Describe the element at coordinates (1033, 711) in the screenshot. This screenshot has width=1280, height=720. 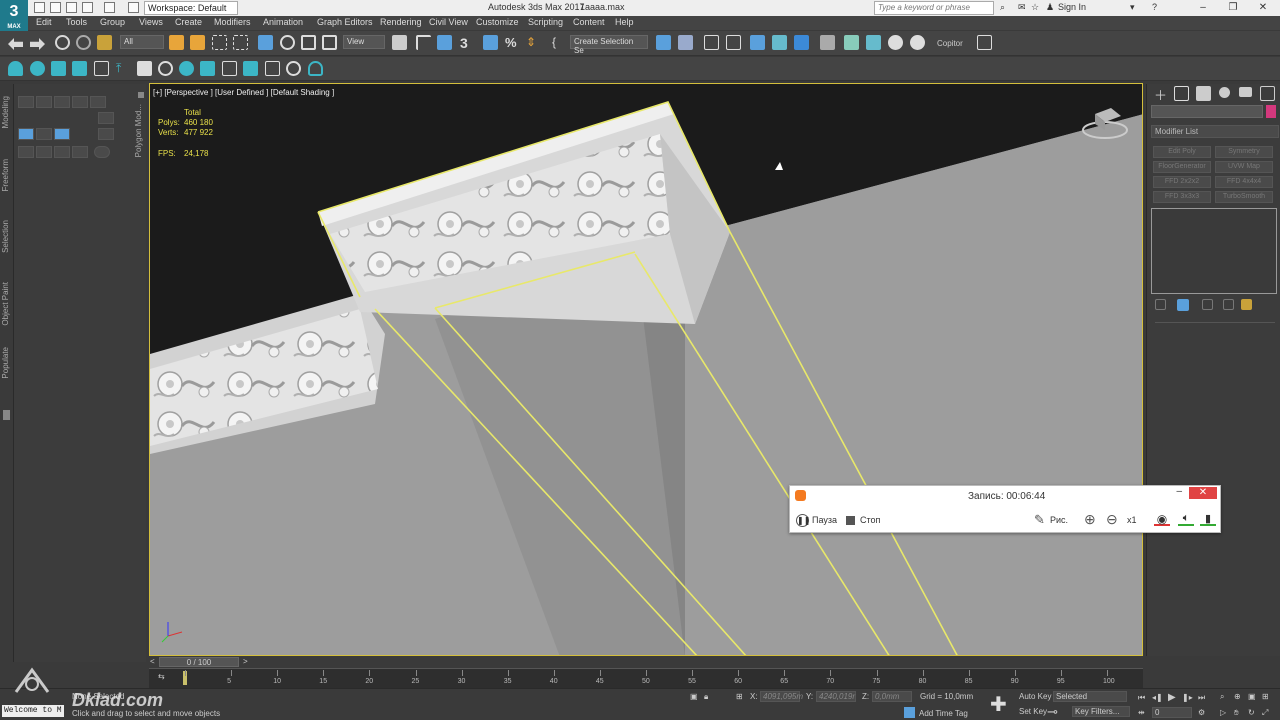
I see `set-key-button: Set Key` at that location.